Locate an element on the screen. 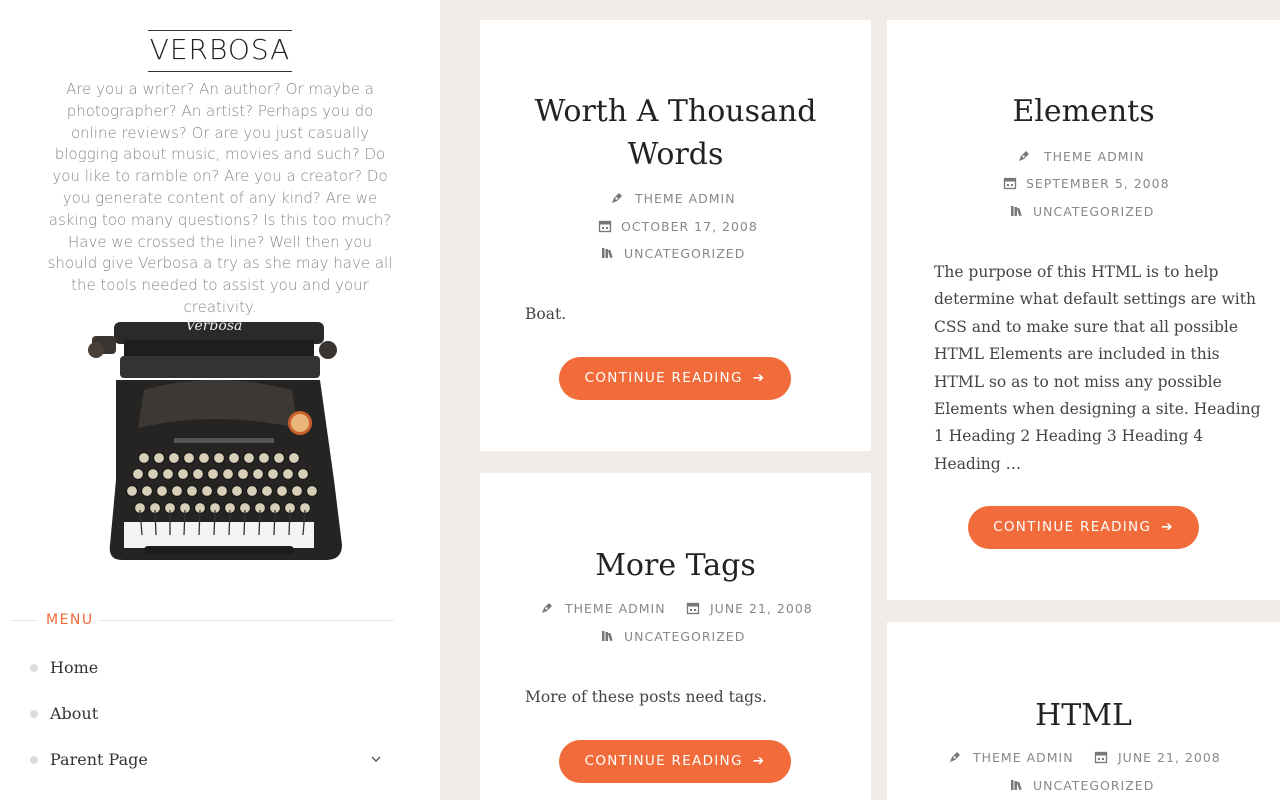  post-title-line: Words is located at coordinates (676, 154).